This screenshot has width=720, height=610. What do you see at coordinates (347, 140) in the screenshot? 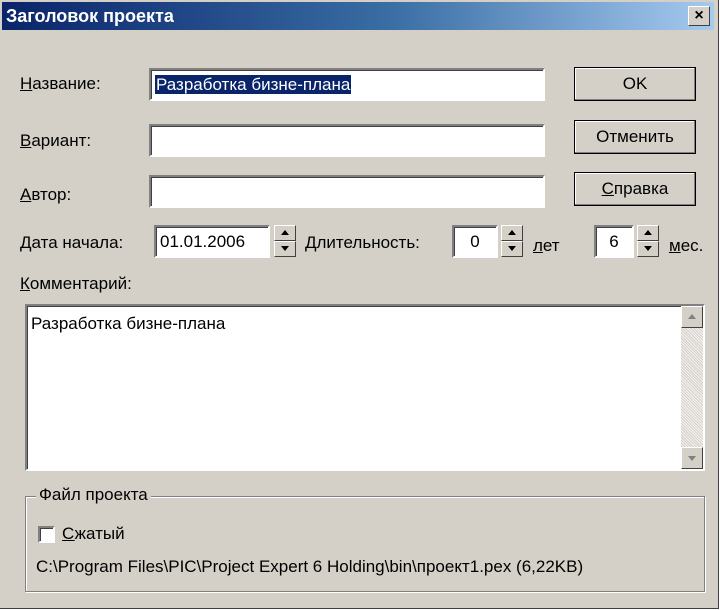
I see `variant-input` at bounding box center [347, 140].